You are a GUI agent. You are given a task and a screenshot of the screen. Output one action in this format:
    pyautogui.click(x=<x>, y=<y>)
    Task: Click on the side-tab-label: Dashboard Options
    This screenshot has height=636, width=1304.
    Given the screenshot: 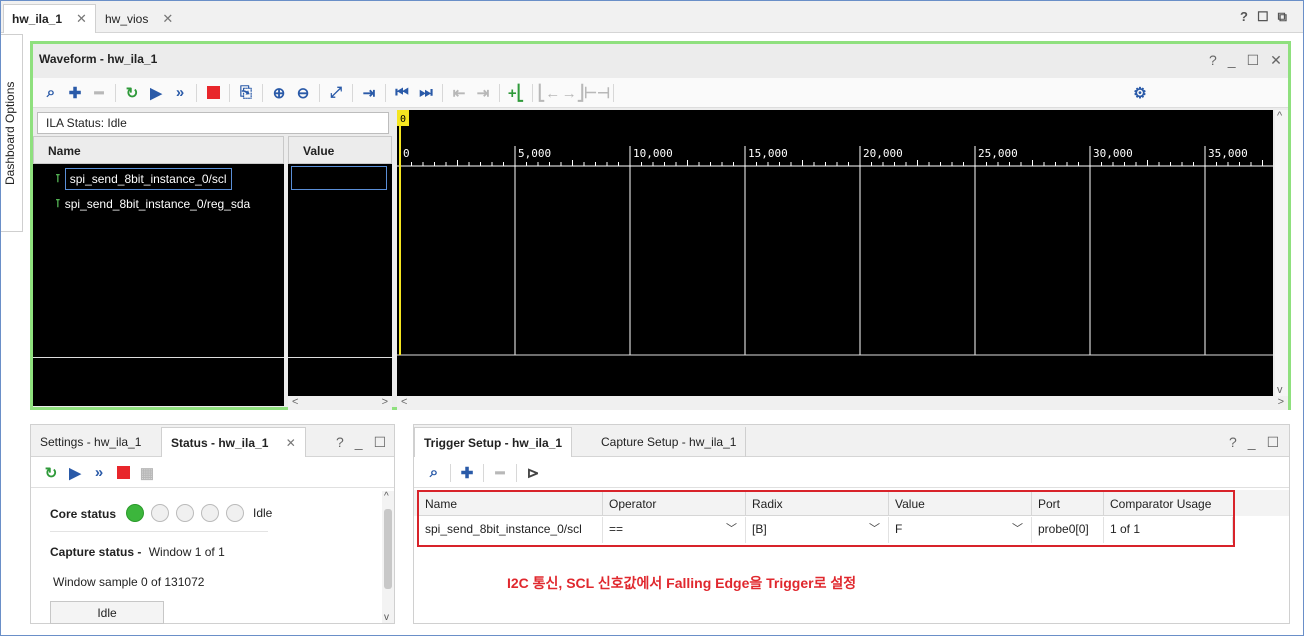 What is the action you would take?
    pyautogui.click(x=10, y=133)
    